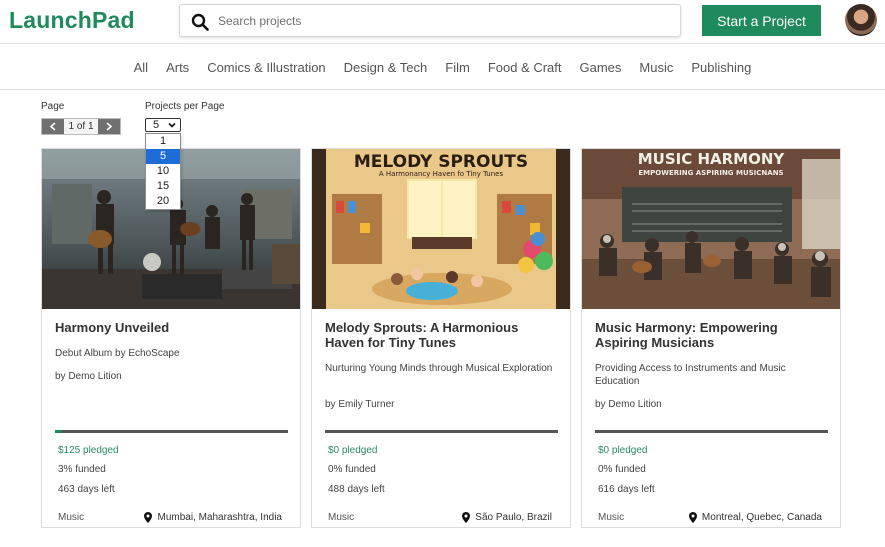 This screenshot has height=547, width=885. What do you see at coordinates (72, 20) in the screenshot?
I see `logo: LaunchPad` at bounding box center [72, 20].